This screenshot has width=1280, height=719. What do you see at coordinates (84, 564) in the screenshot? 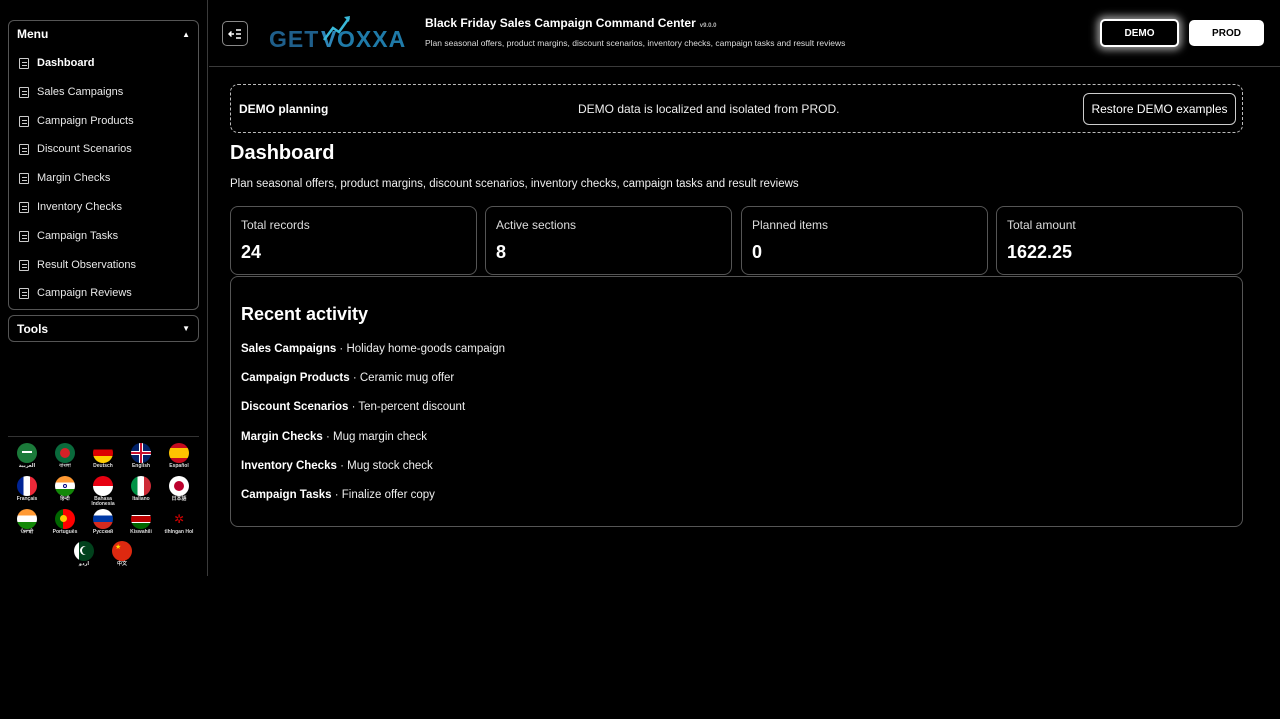
I see `language-label: اردو` at bounding box center [84, 564].